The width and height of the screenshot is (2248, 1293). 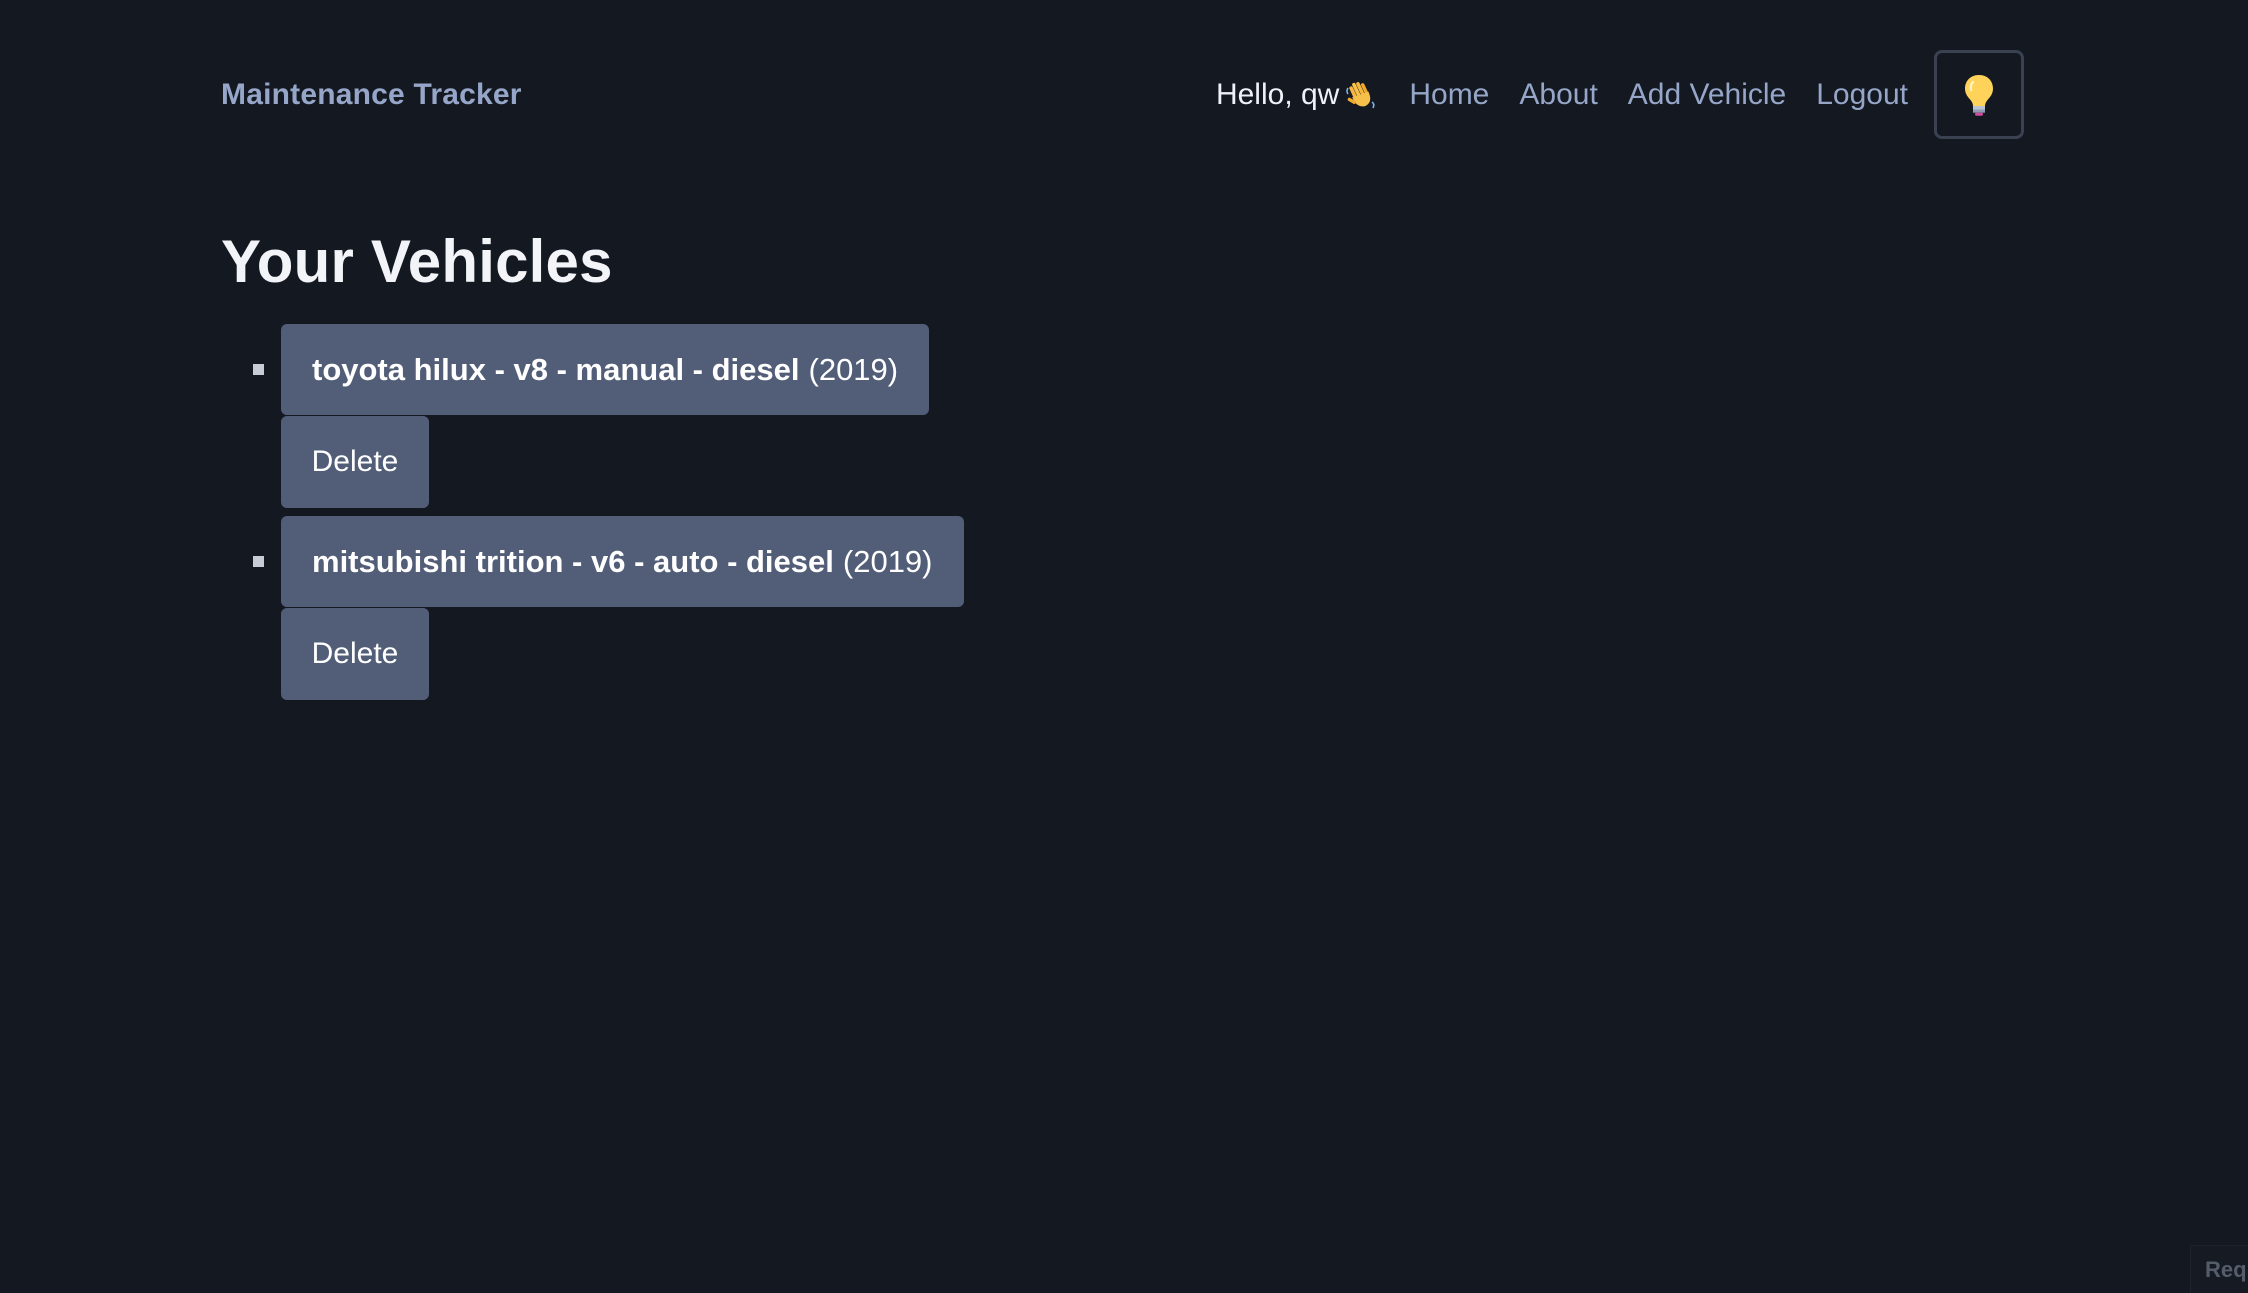 I want to click on nav-add-vehicle-link: Add Vehicle, so click(x=1707, y=95).